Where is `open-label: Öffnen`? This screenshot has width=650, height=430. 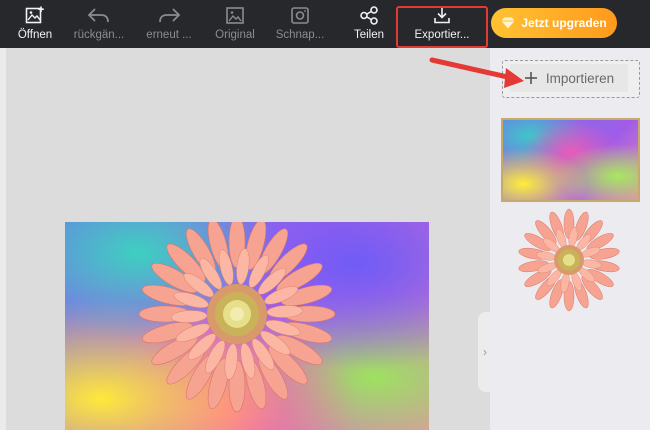 open-label: Öffnen is located at coordinates (35, 35).